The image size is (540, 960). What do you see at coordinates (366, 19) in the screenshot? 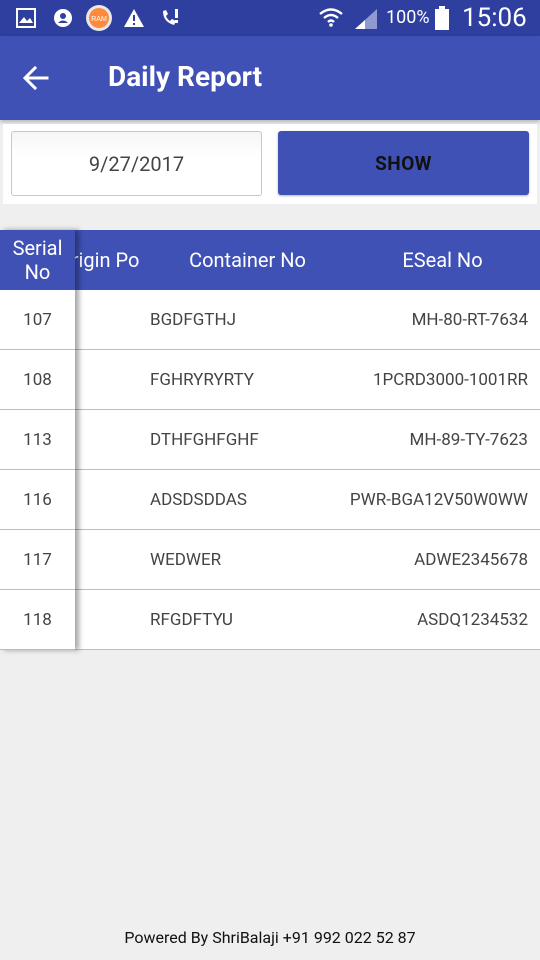
I see `signal-icon` at bounding box center [366, 19].